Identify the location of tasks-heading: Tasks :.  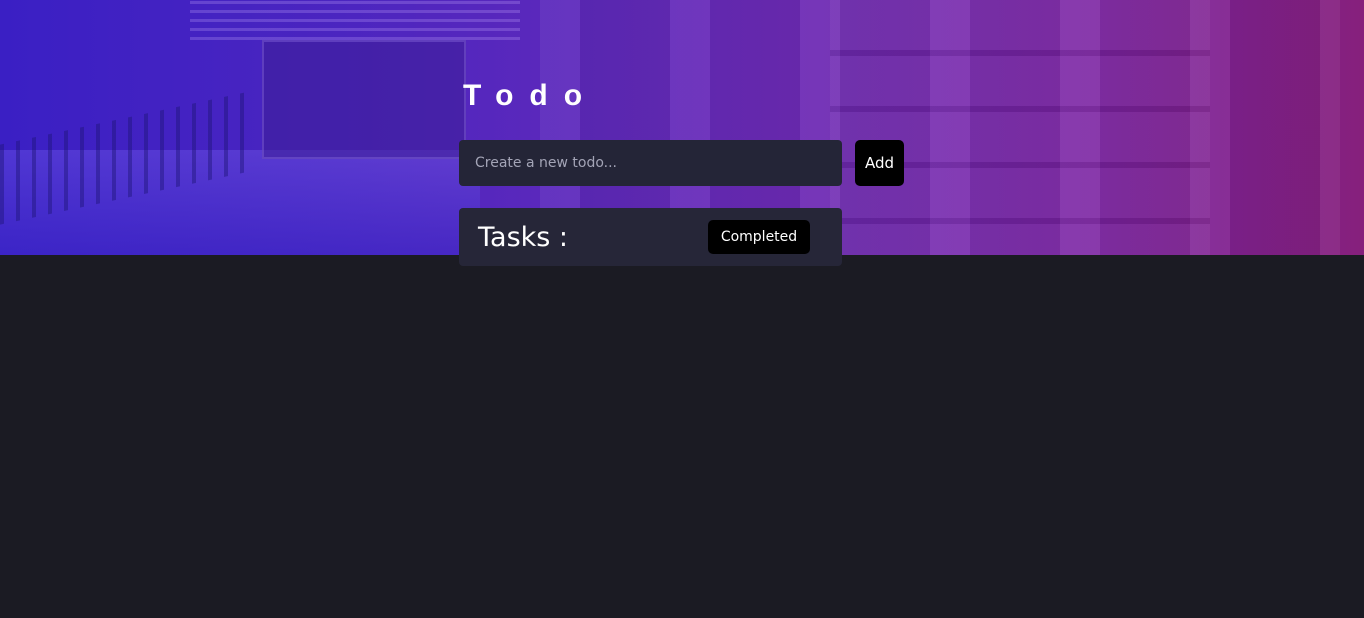
(523, 237).